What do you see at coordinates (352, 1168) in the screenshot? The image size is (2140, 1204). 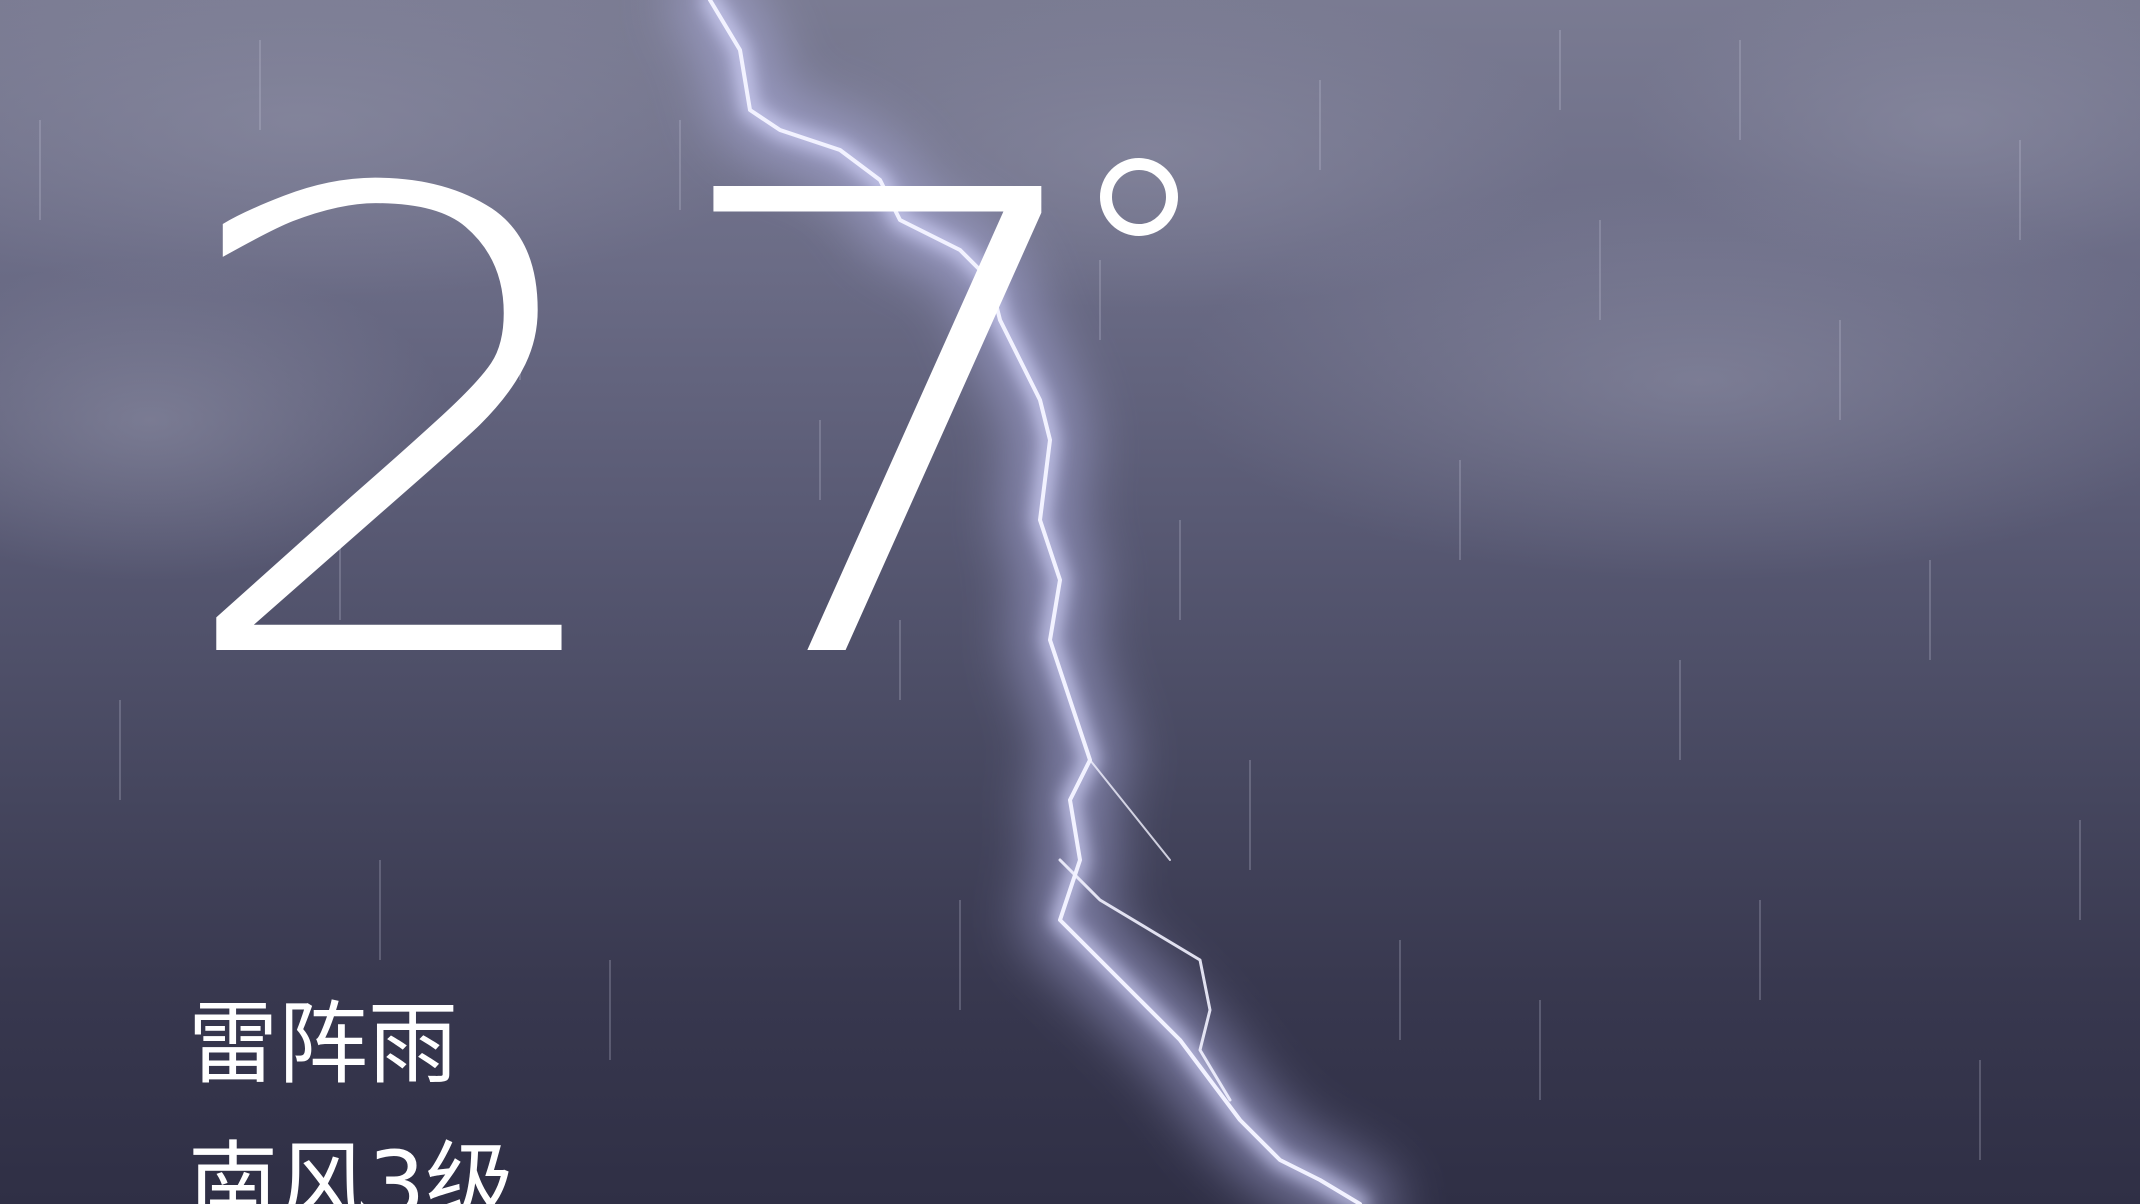 I see `wind-info: 南风3级` at bounding box center [352, 1168].